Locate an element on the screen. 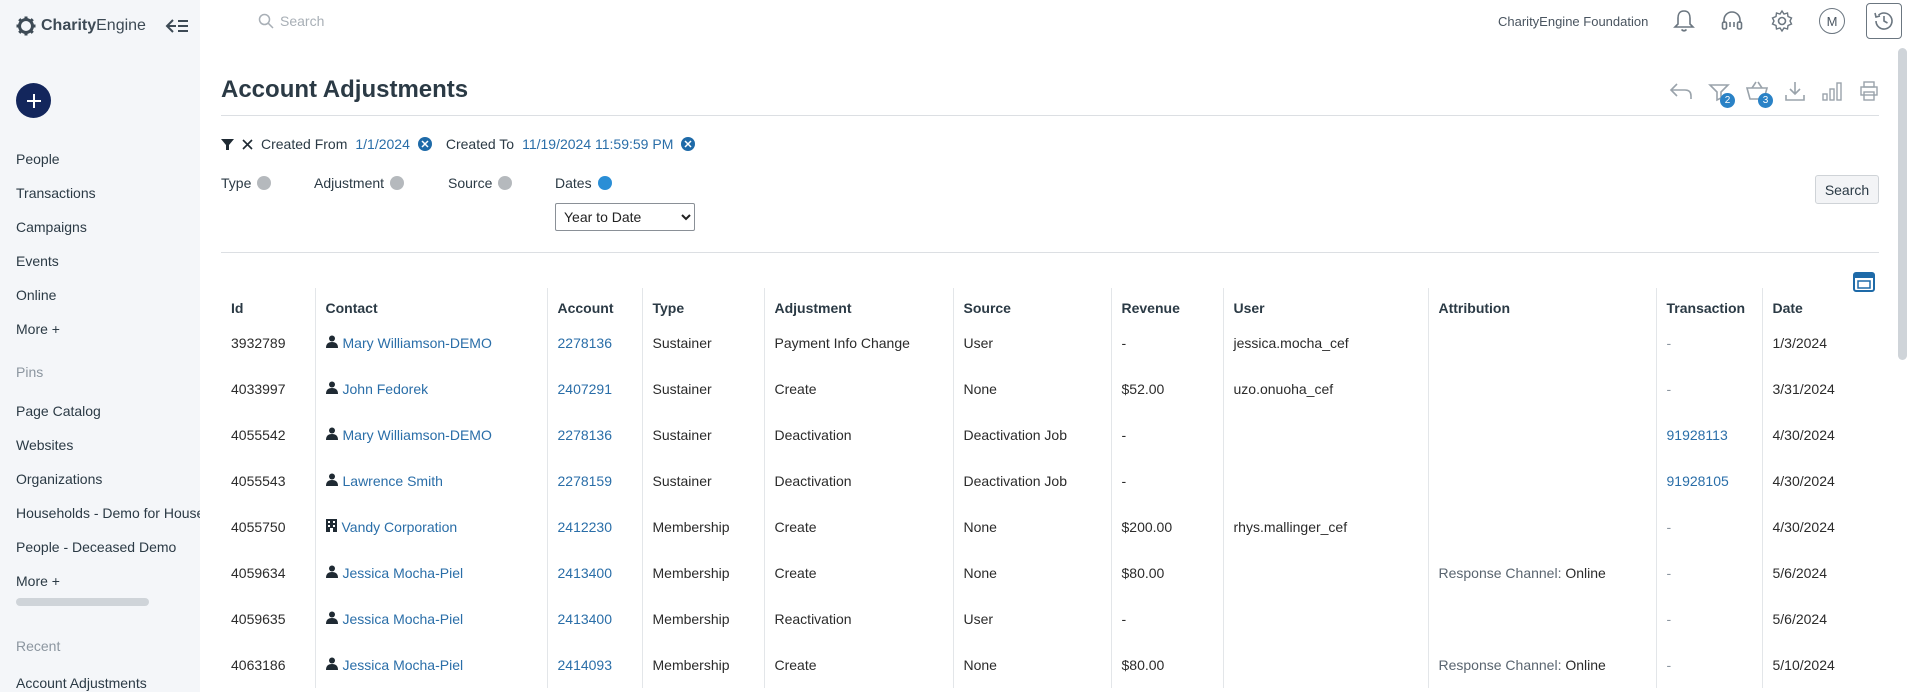  filter-list-icon: 2 is located at coordinates (1720, 93).